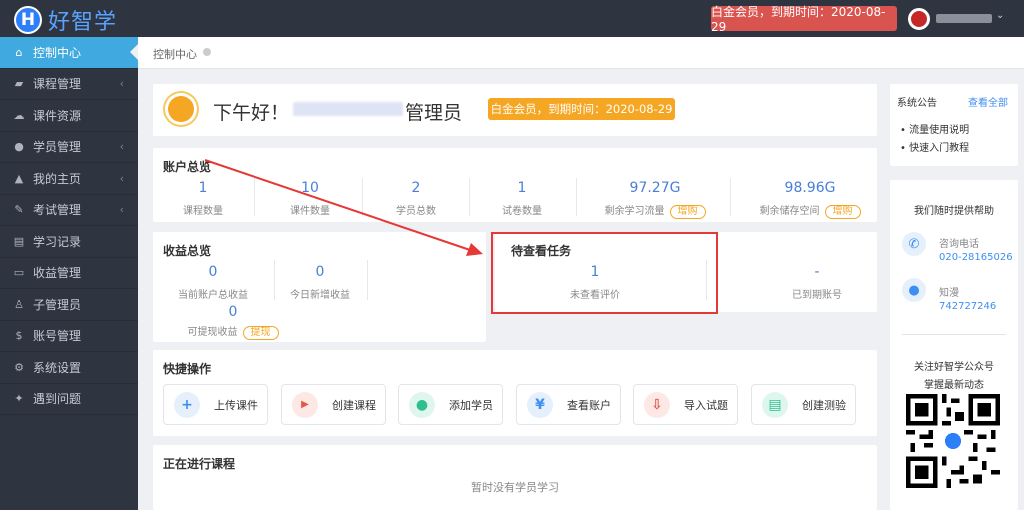 This screenshot has width=1024, height=510. What do you see at coordinates (19, 367) in the screenshot?
I see `gear-icon: ⚙` at bounding box center [19, 367].